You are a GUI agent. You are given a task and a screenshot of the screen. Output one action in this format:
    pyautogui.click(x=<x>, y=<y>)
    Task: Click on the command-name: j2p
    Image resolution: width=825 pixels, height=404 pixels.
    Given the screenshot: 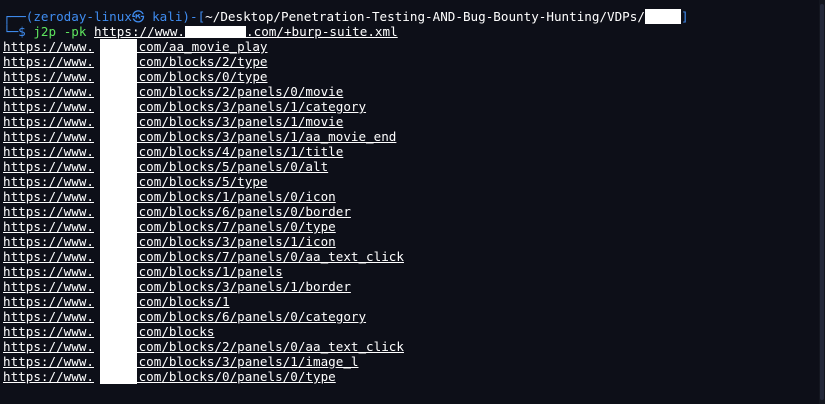 What is the action you would take?
    pyautogui.click(x=45, y=31)
    